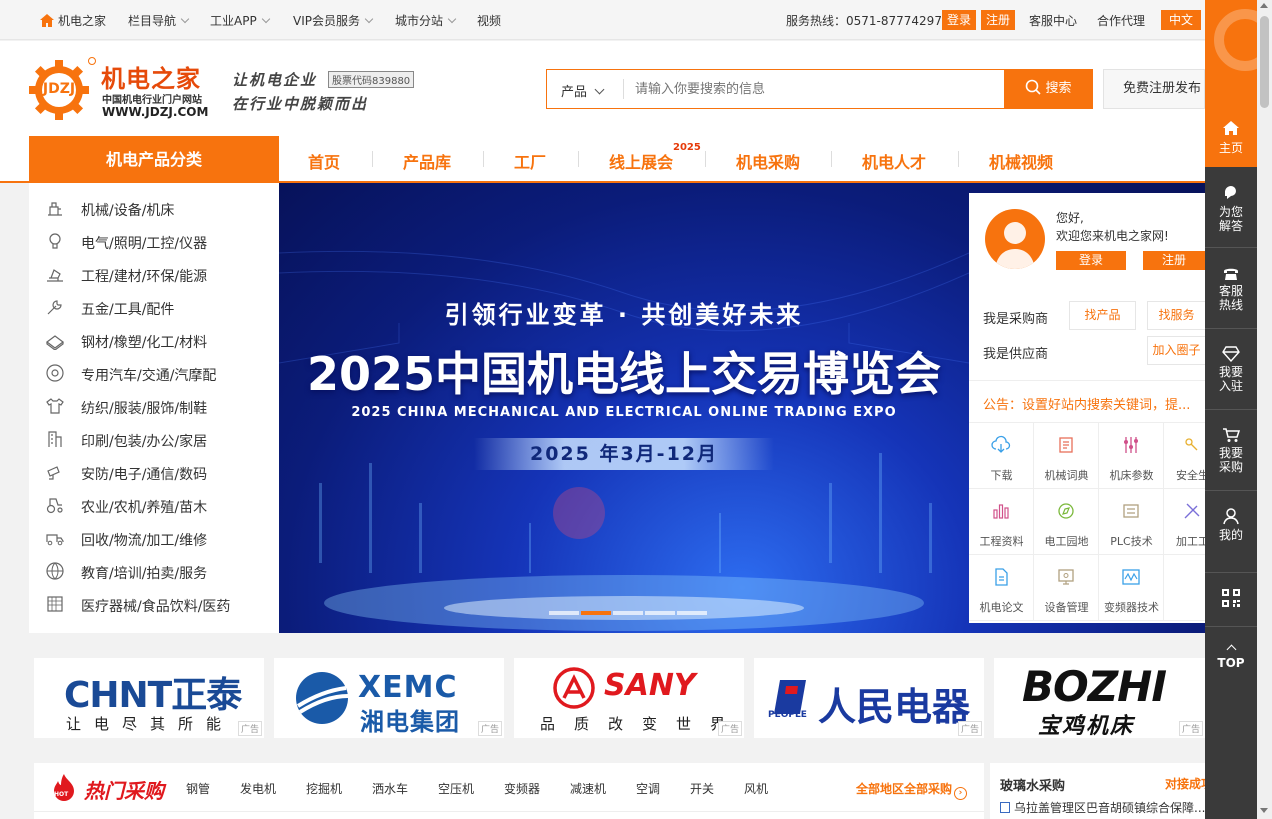 This screenshot has width=1272, height=819. What do you see at coordinates (160, 440) in the screenshot?
I see `category-item: 印刷/包装/办公/家居` at bounding box center [160, 440].